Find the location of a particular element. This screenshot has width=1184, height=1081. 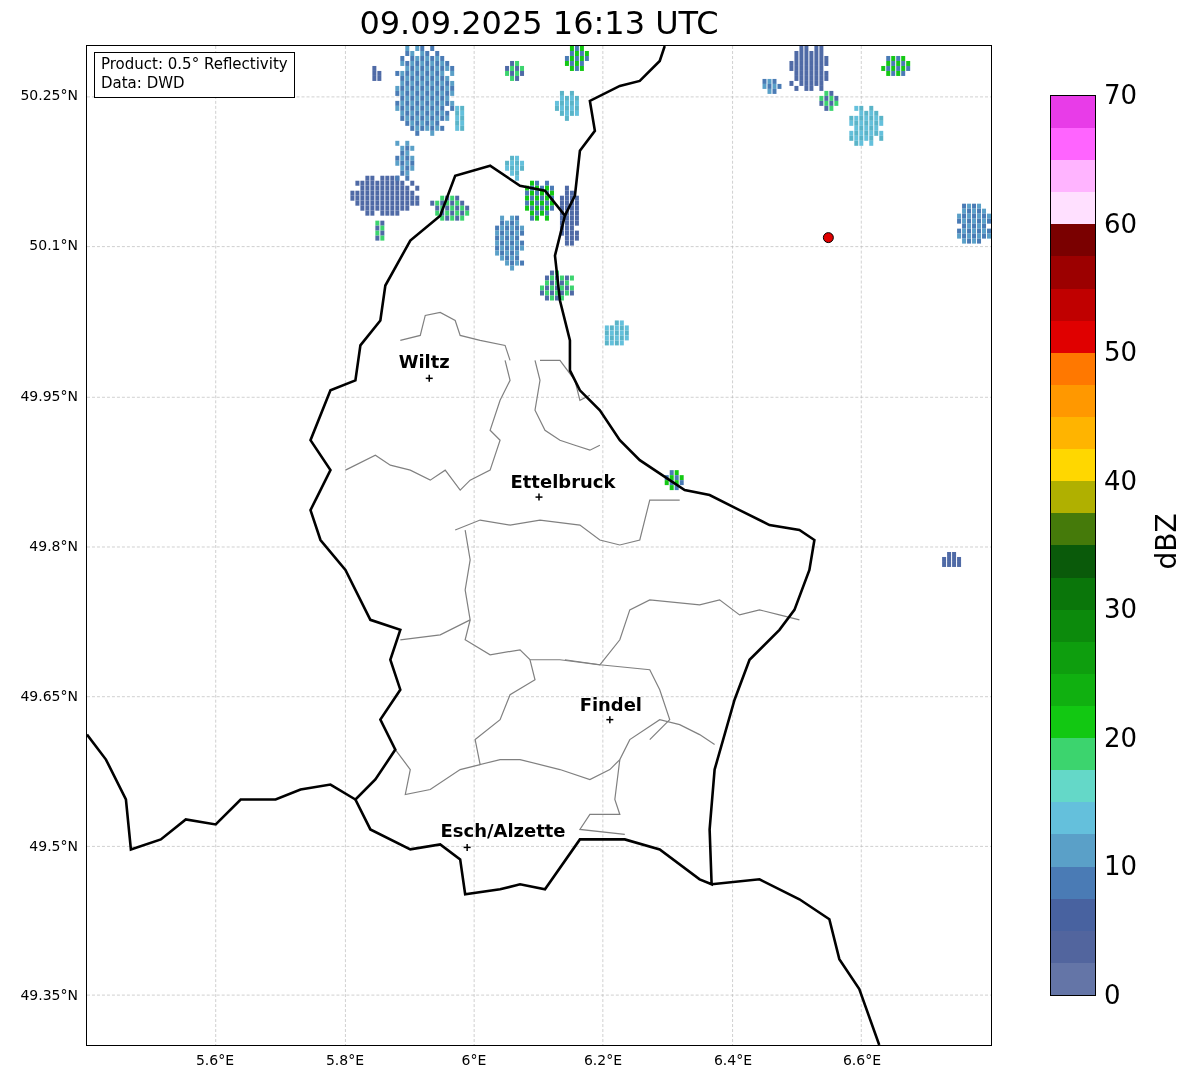

colorbar-tick-label: 60 is located at coordinates (1121, 223).